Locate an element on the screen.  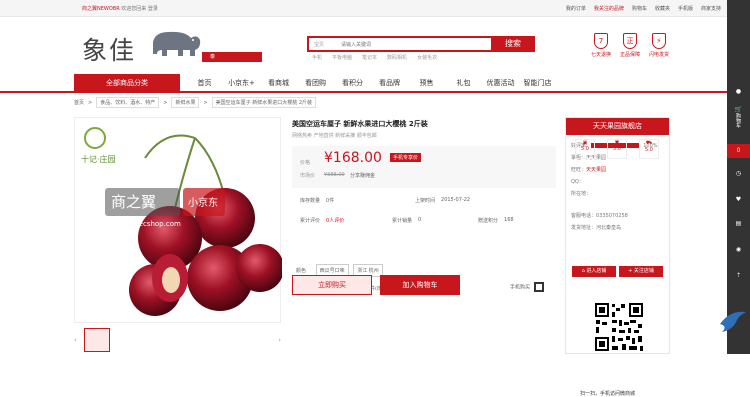
mobile-buy-label: 手机购买 is located at coordinates (520, 287).